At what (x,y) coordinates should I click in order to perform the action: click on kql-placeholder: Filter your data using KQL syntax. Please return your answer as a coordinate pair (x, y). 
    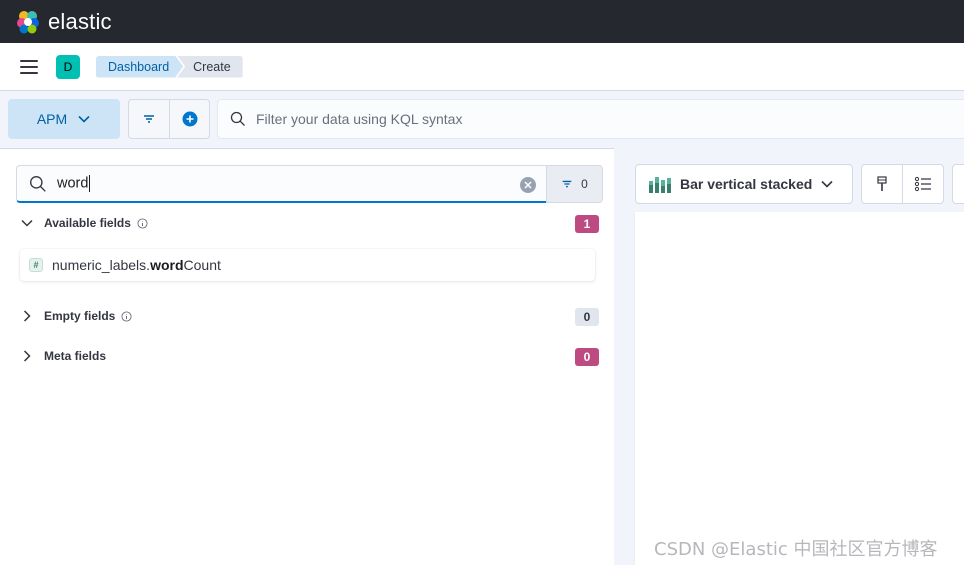
    Looking at the image, I should click on (359, 119).